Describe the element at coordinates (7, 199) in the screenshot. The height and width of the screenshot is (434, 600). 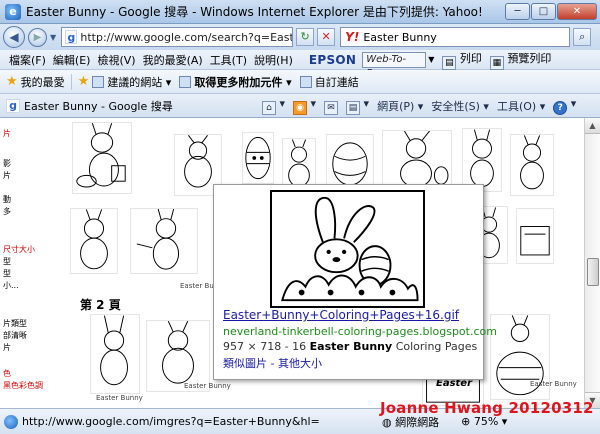
I see `left-filter-item: 動` at that location.